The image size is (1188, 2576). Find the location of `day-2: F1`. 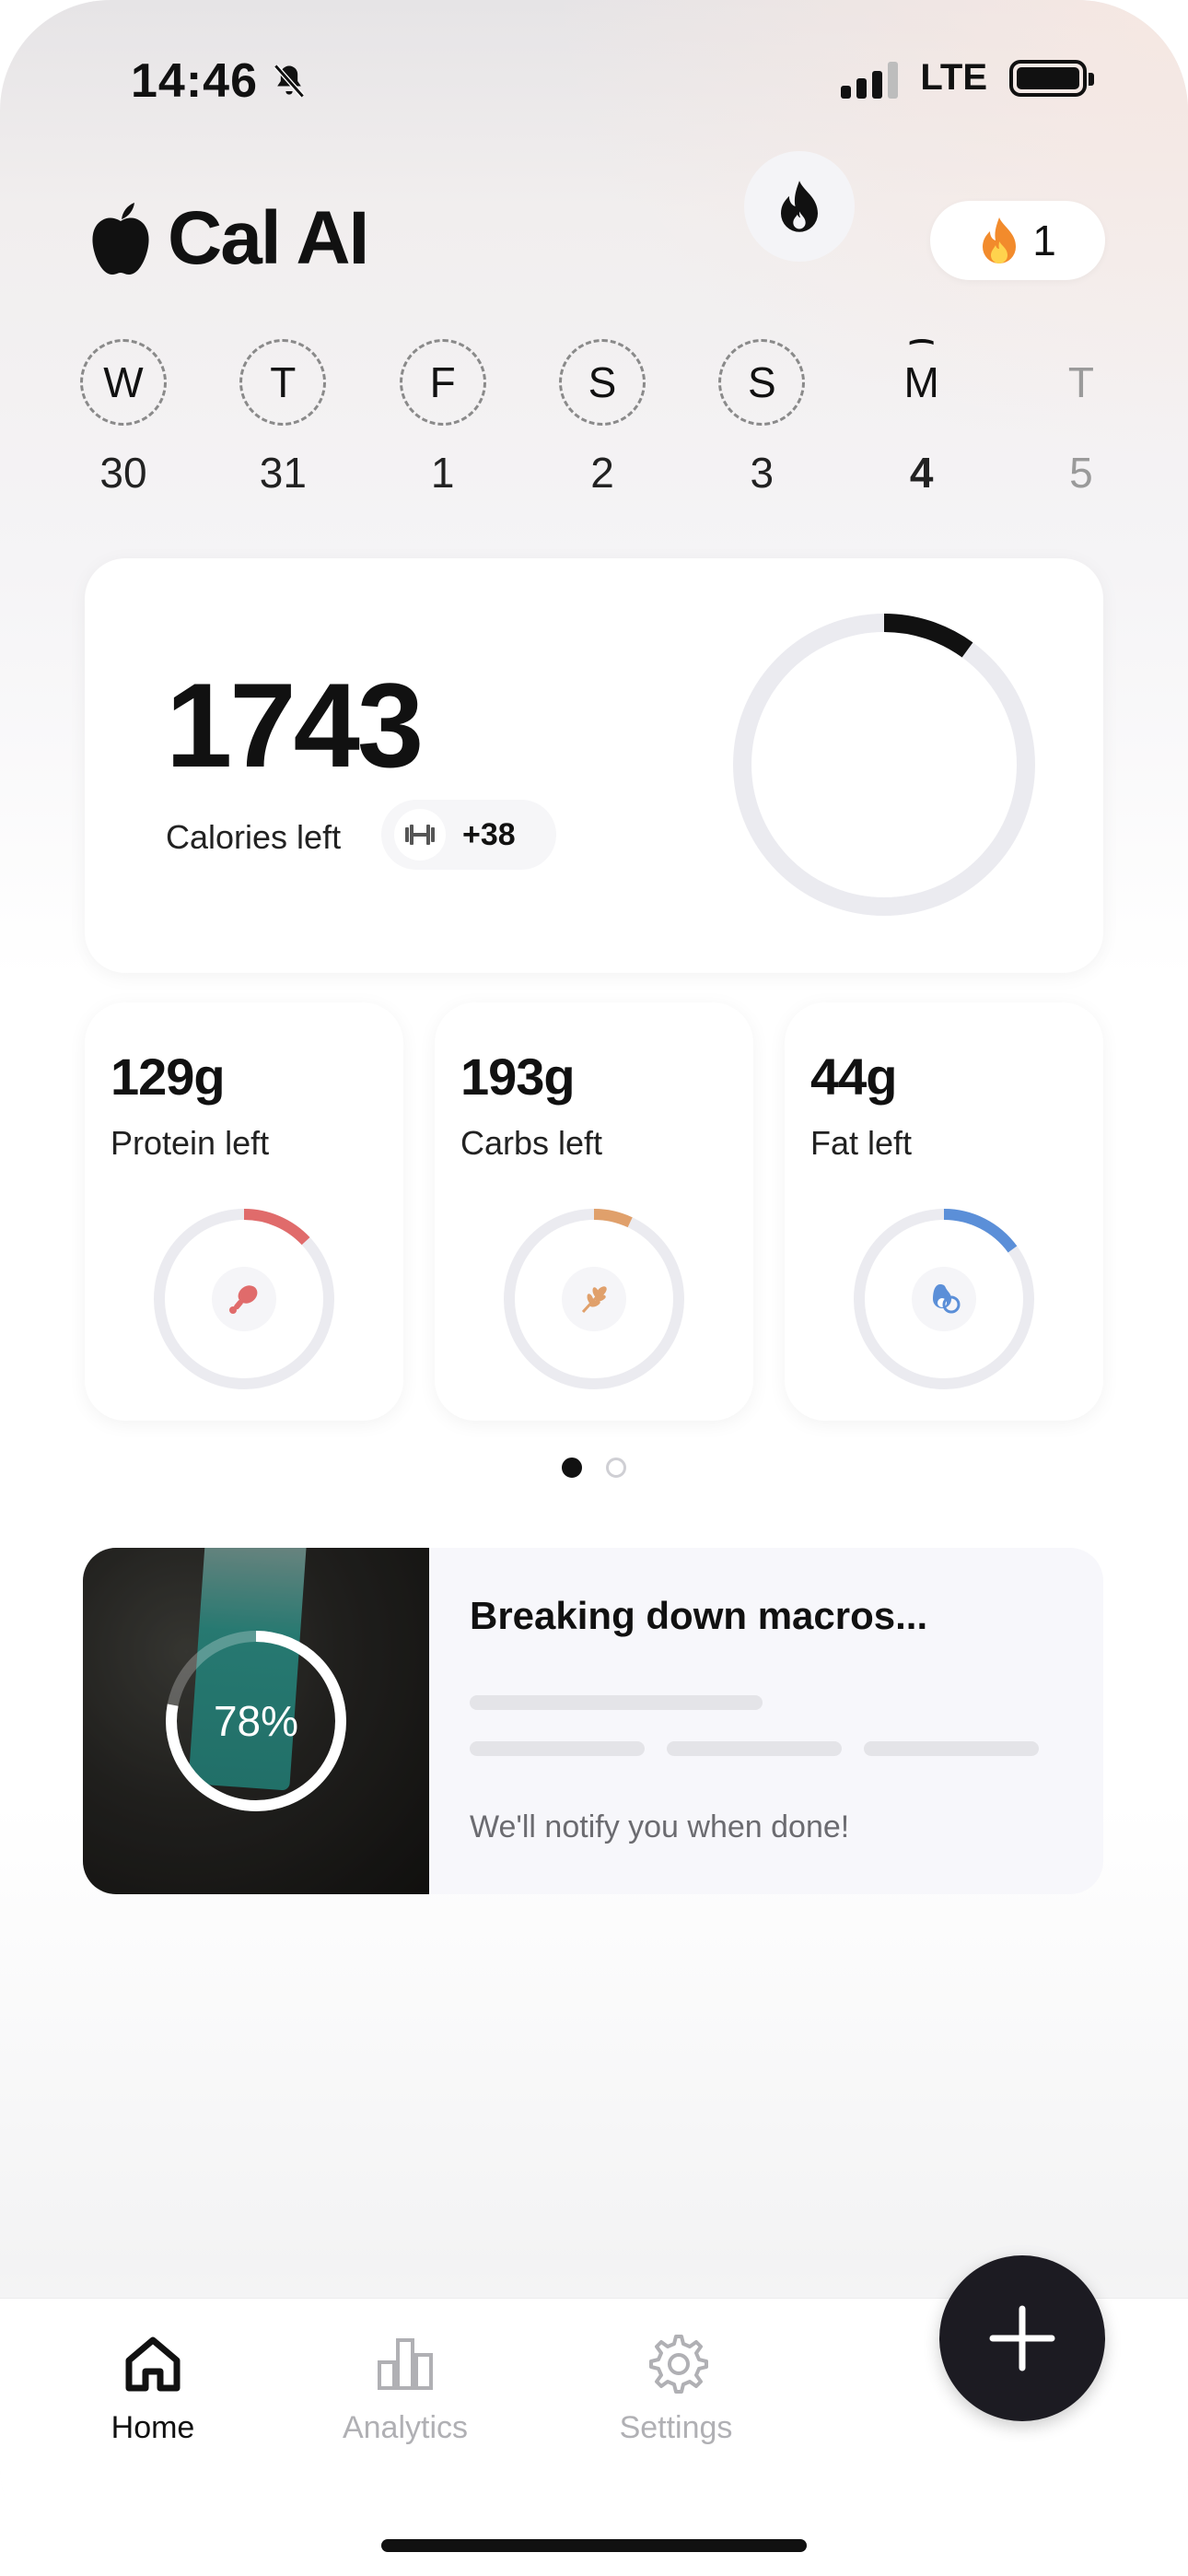

day-2: F1 is located at coordinates (443, 418).